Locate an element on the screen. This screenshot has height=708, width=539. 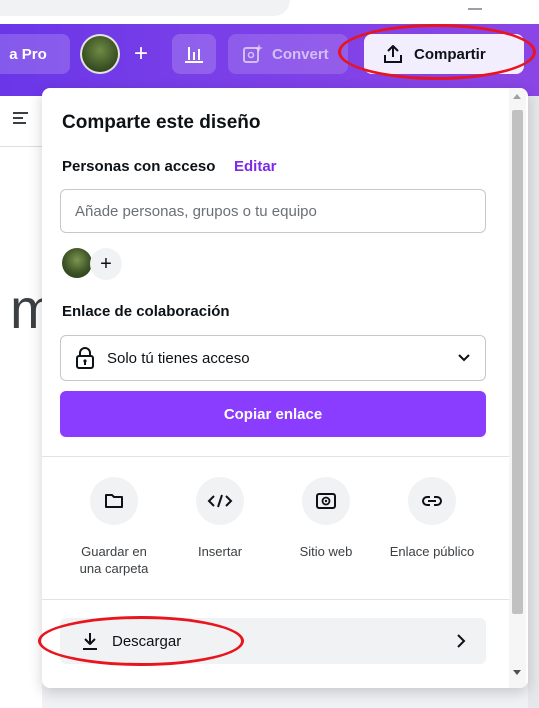
copy-link-label: Copiar enlace is located at coordinates (273, 414).